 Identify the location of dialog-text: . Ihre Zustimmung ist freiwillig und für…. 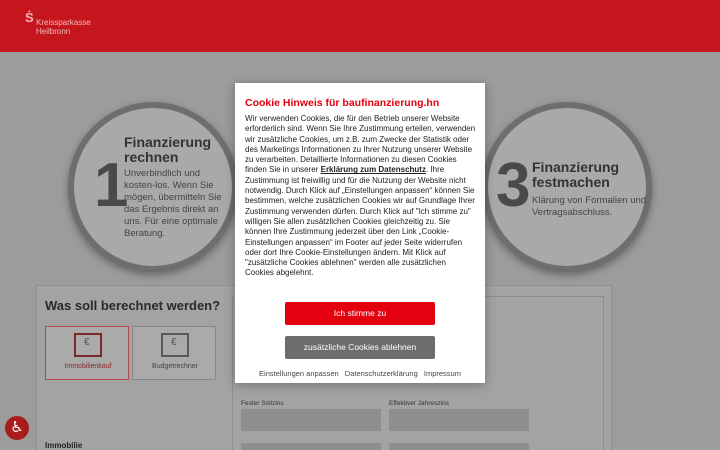
(360, 221).